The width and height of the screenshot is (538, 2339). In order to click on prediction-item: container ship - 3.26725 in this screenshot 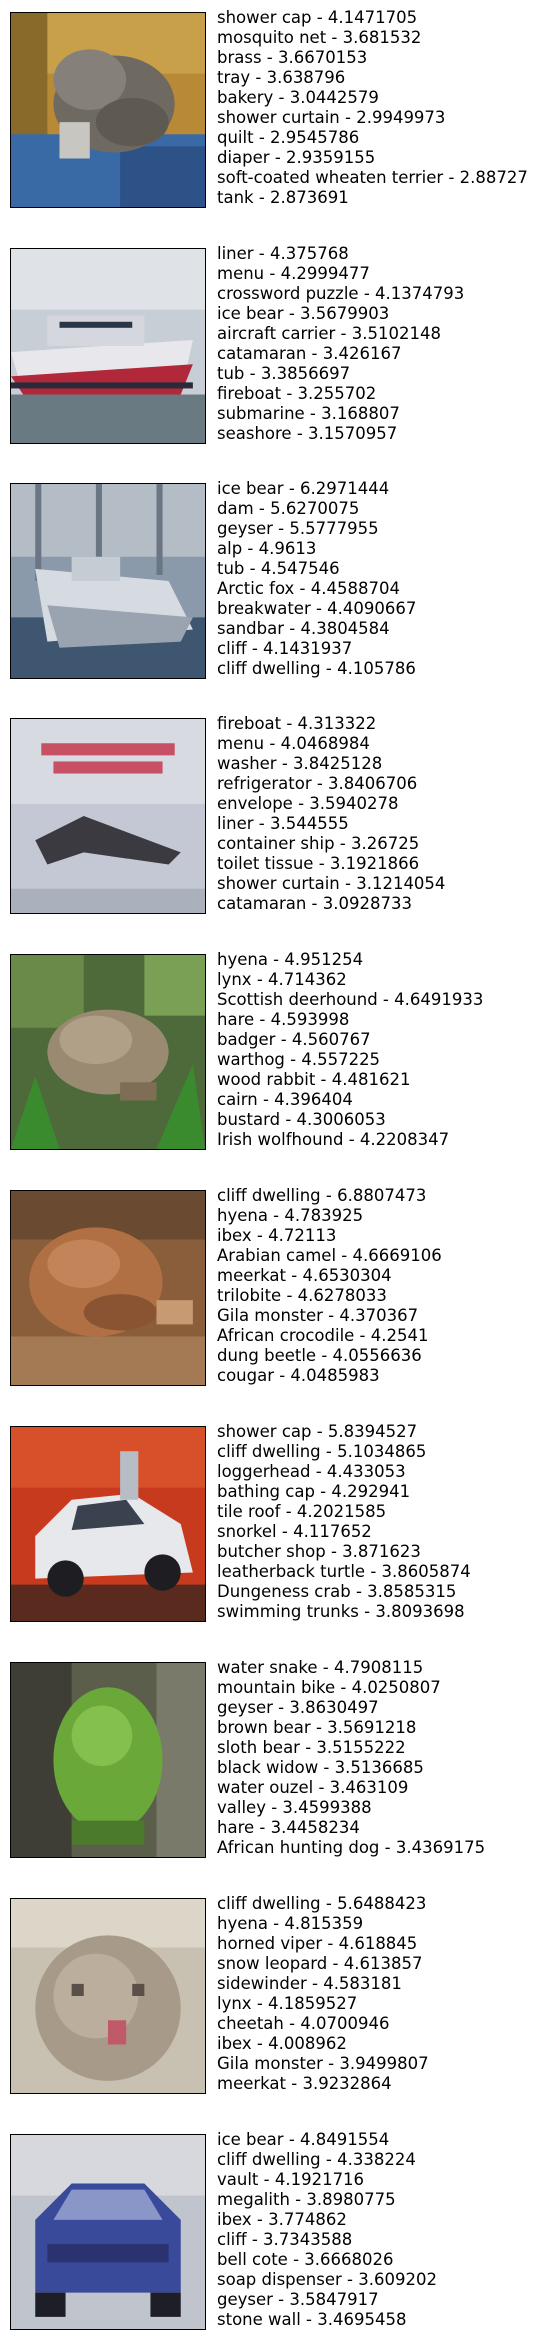, I will do `click(318, 843)`.